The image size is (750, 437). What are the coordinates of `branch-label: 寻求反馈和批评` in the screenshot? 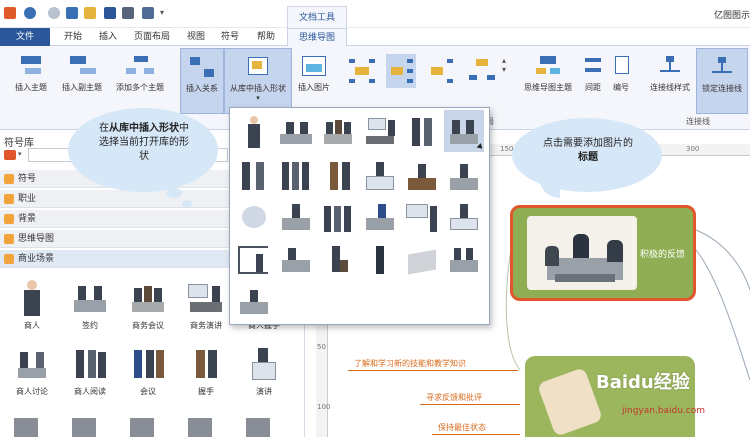 It's located at (454, 397).